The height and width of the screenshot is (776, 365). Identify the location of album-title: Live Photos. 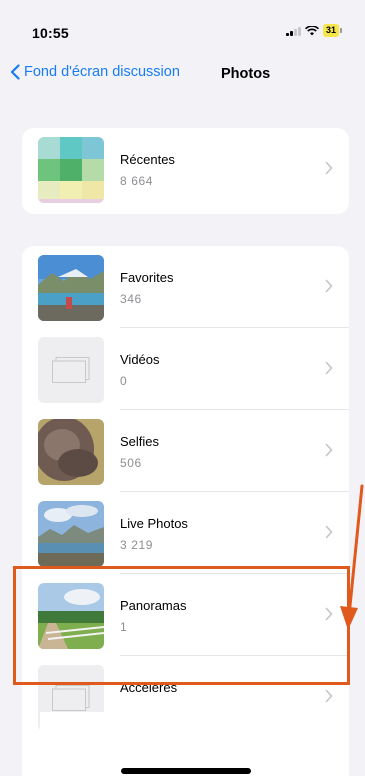
(154, 523).